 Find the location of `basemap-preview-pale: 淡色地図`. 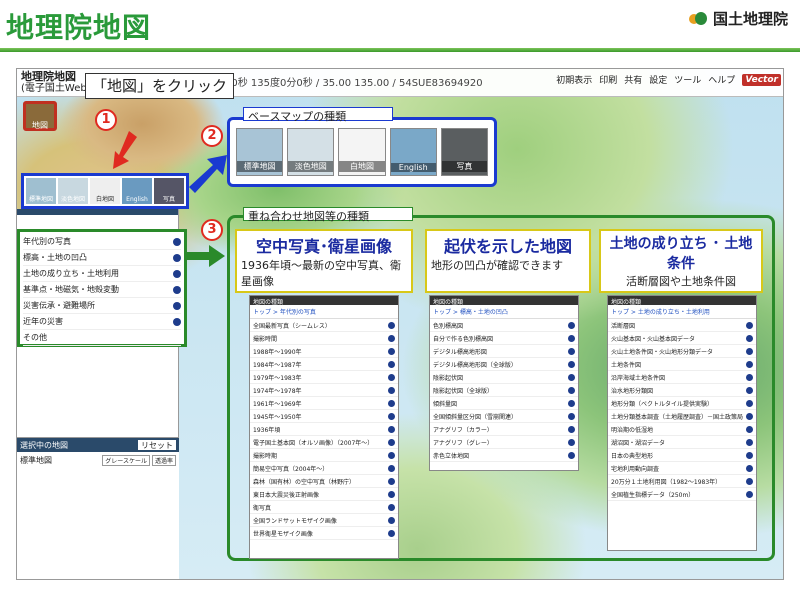

basemap-preview-pale: 淡色地図 is located at coordinates (311, 152).